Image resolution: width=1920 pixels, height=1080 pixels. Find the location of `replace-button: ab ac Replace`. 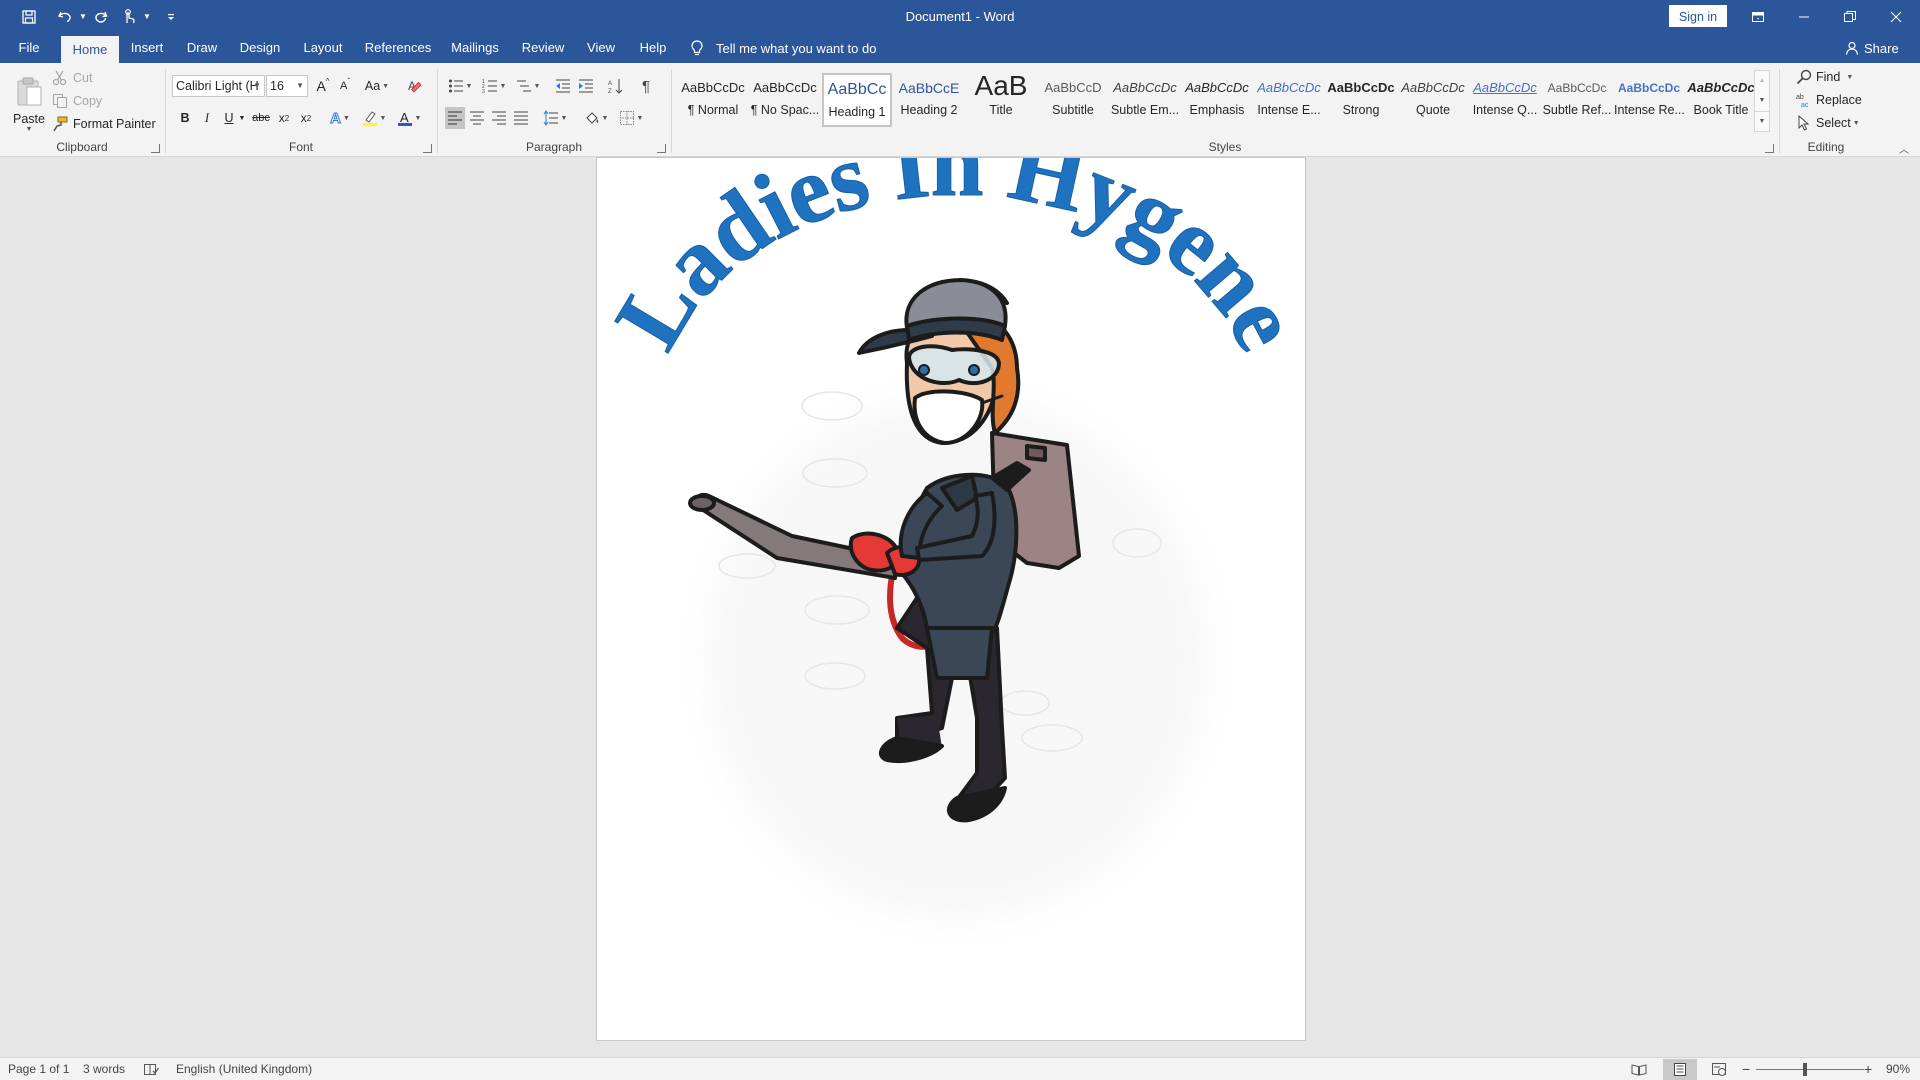

replace-button: ab ac Replace is located at coordinates (1829, 100).